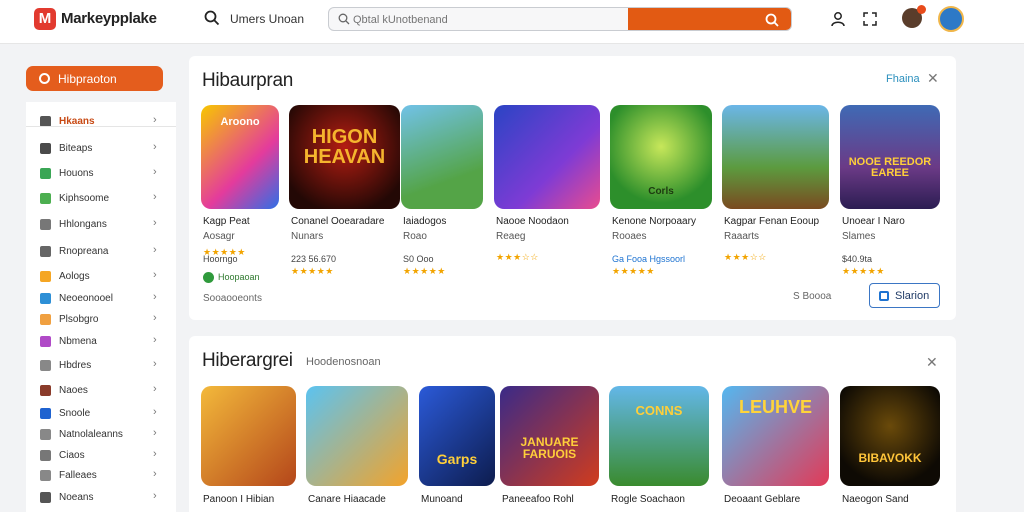 The height and width of the screenshot is (512, 1024). Describe the element at coordinates (654, 221) in the screenshot. I see `game-title: Kenone Norpoaary` at that location.